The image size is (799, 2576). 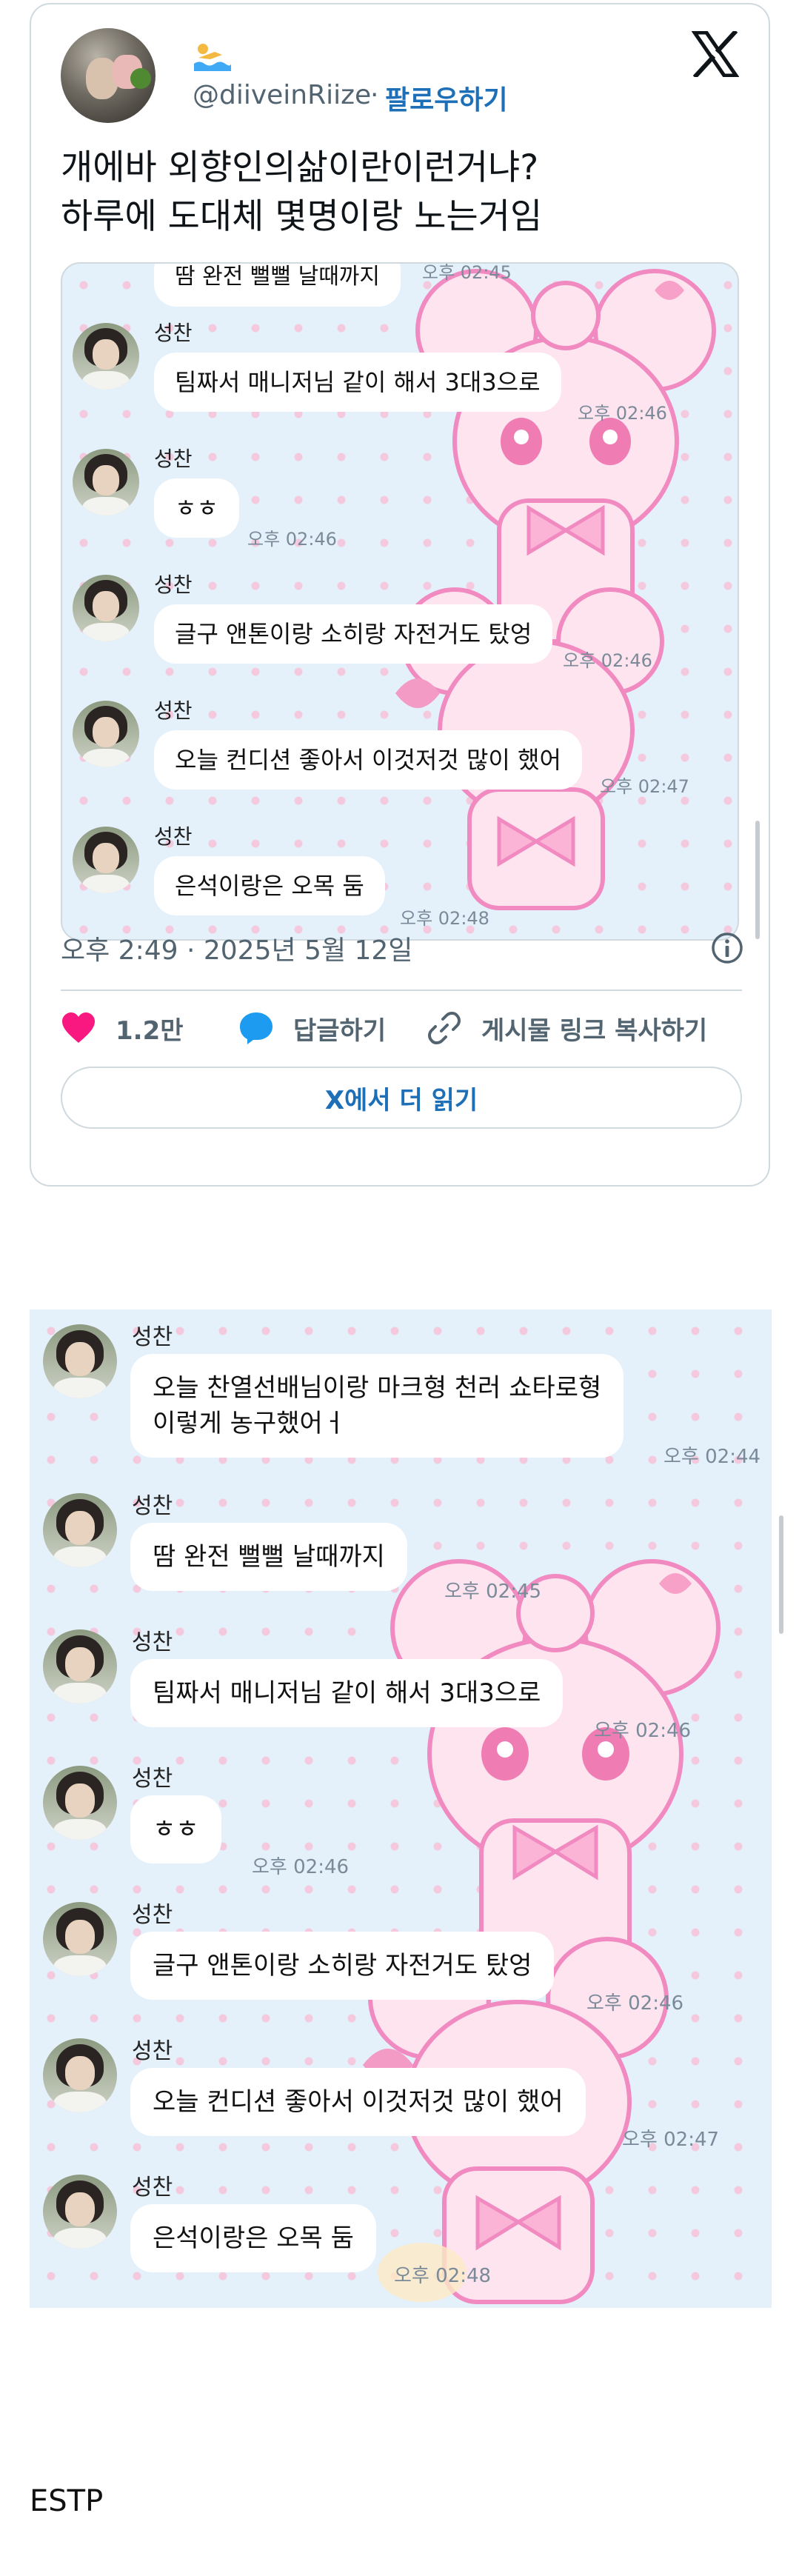 I want to click on tweet-text: 개에바 외향인의삶이란이런거냐? 하루에 도대체 몇명이랑 노는거임, so click(x=302, y=192).